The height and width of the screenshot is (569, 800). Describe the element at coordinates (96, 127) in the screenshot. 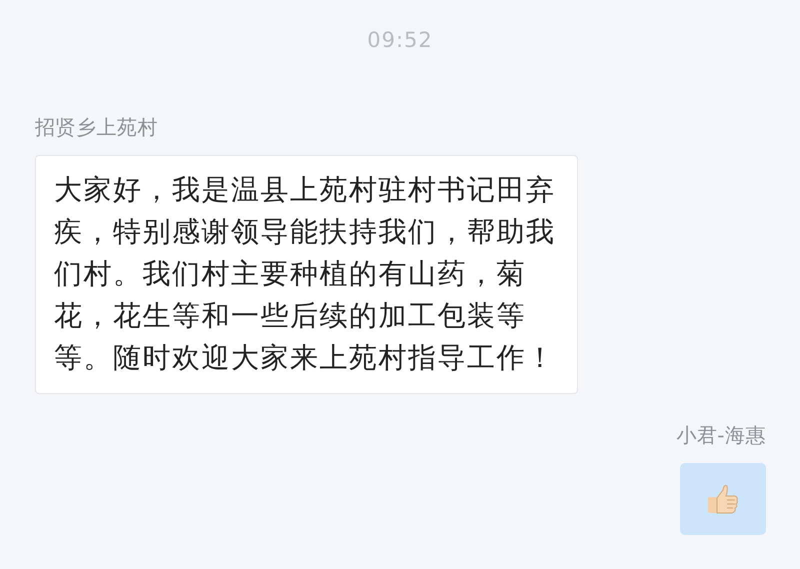

I see `sender-name: 招贤乡上苑村` at that location.